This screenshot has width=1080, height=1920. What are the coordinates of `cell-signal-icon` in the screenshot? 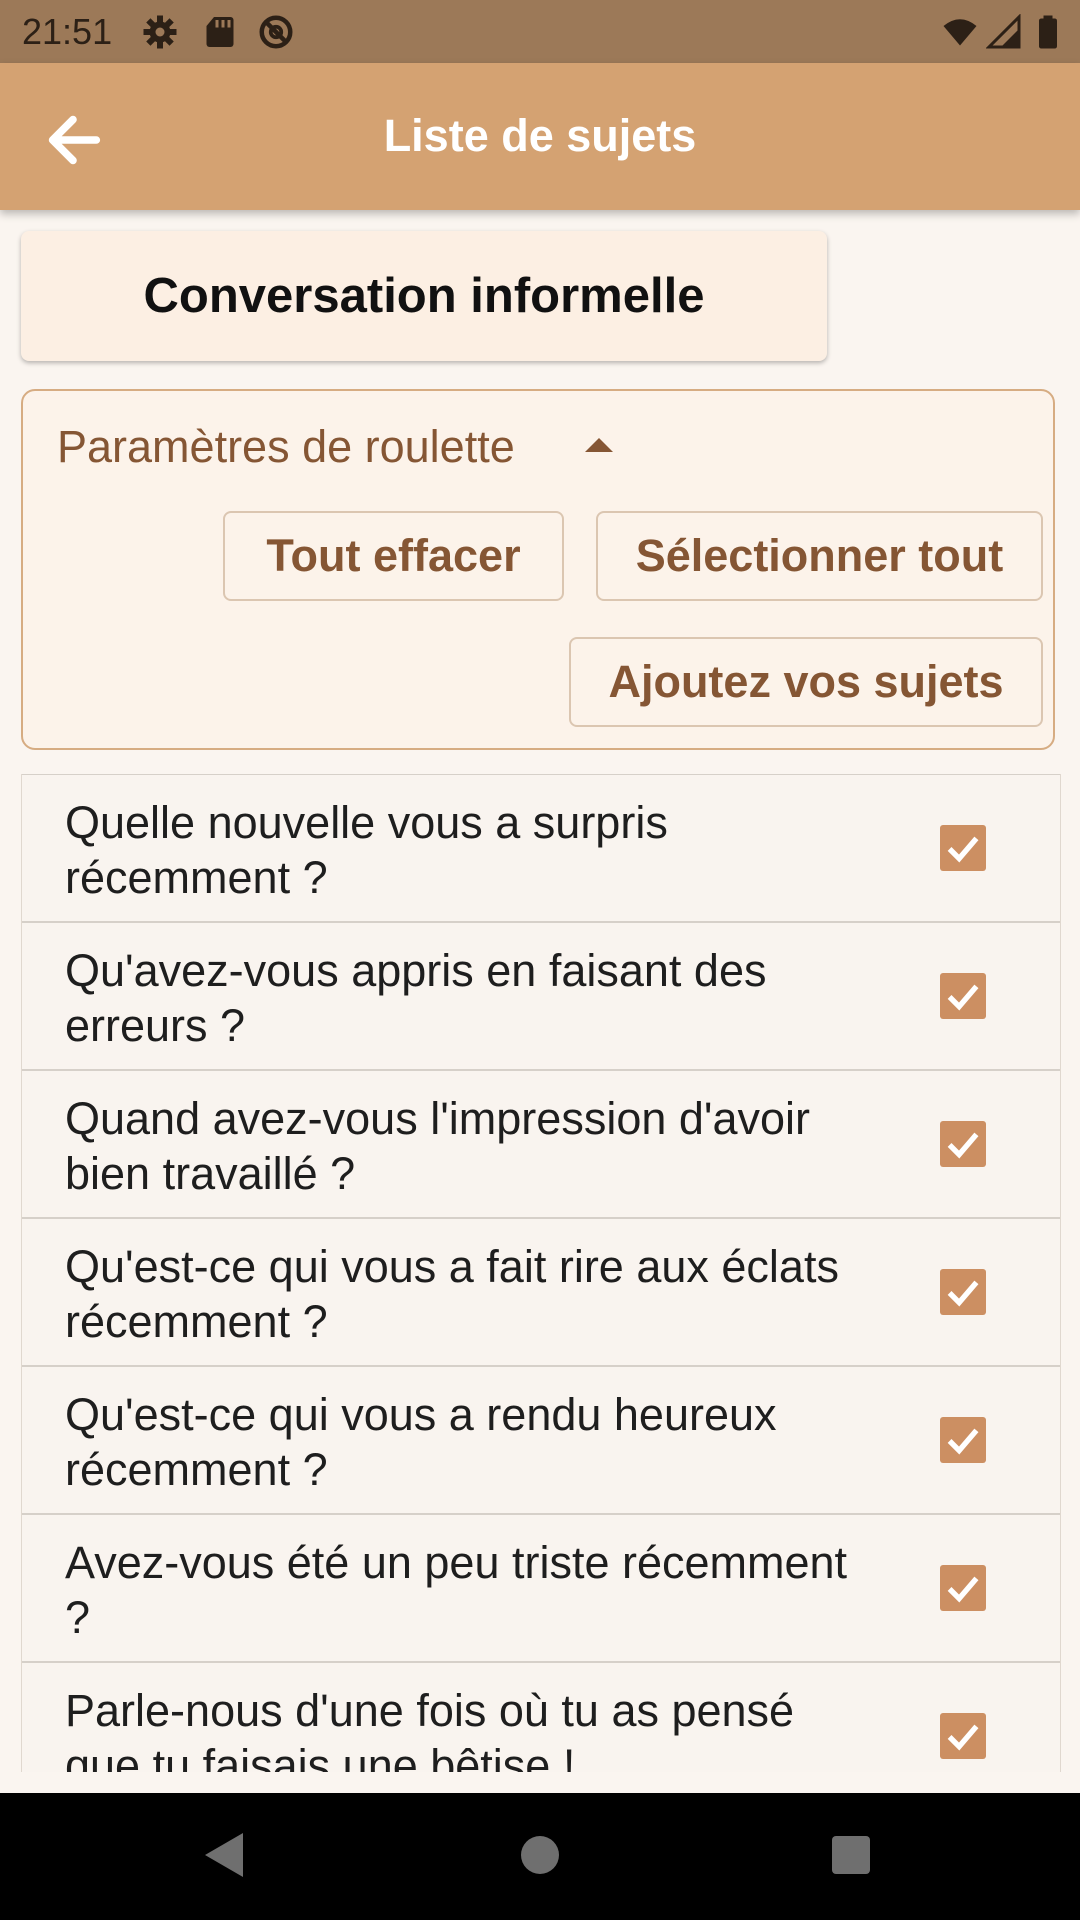 It's located at (1003, 31).